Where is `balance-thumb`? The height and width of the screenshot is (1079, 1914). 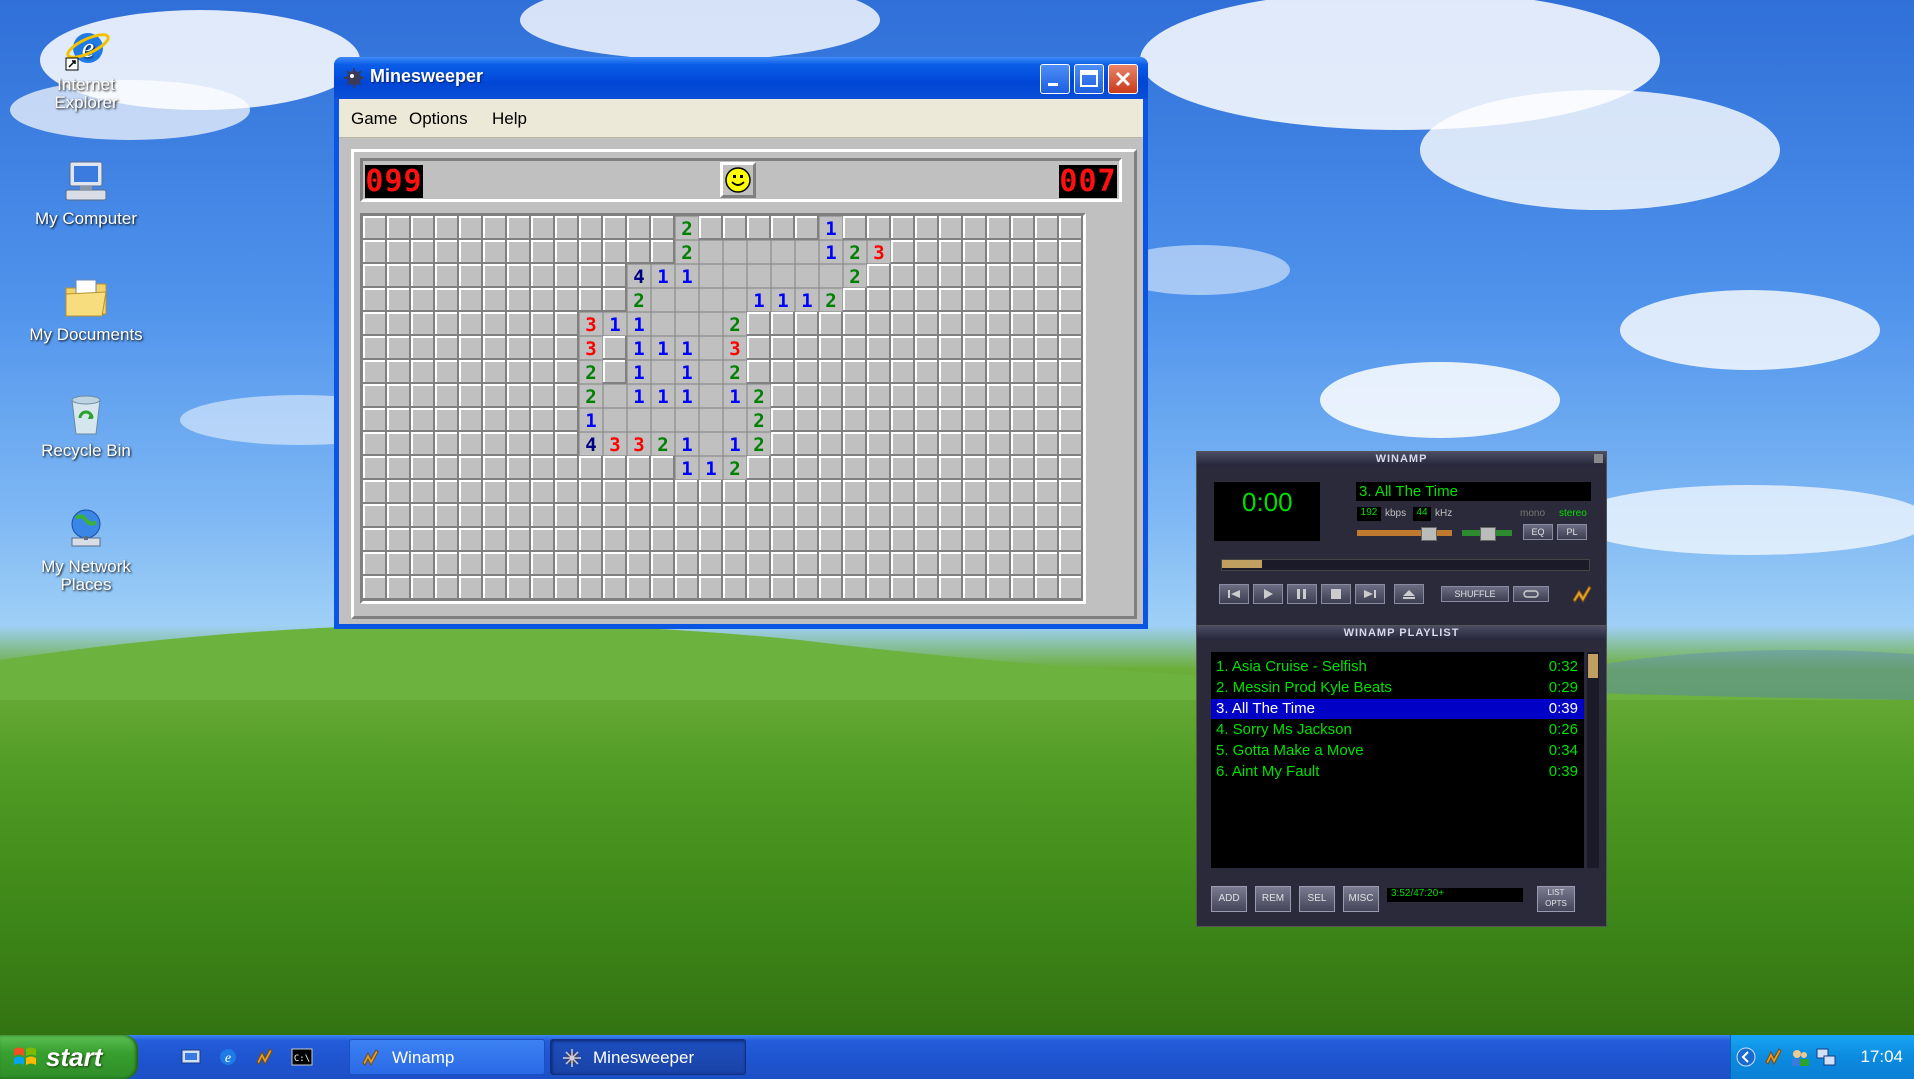 balance-thumb is located at coordinates (1488, 534).